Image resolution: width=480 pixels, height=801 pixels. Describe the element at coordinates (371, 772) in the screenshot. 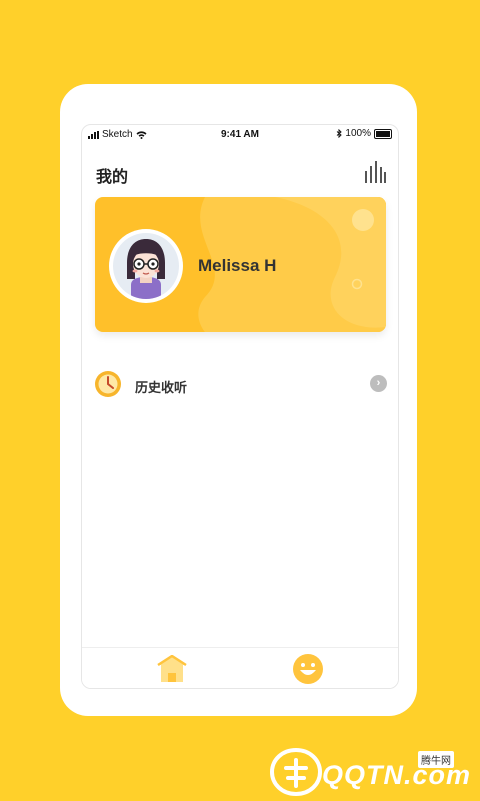

I see `watermark: QQTN.com 腾牛网` at that location.